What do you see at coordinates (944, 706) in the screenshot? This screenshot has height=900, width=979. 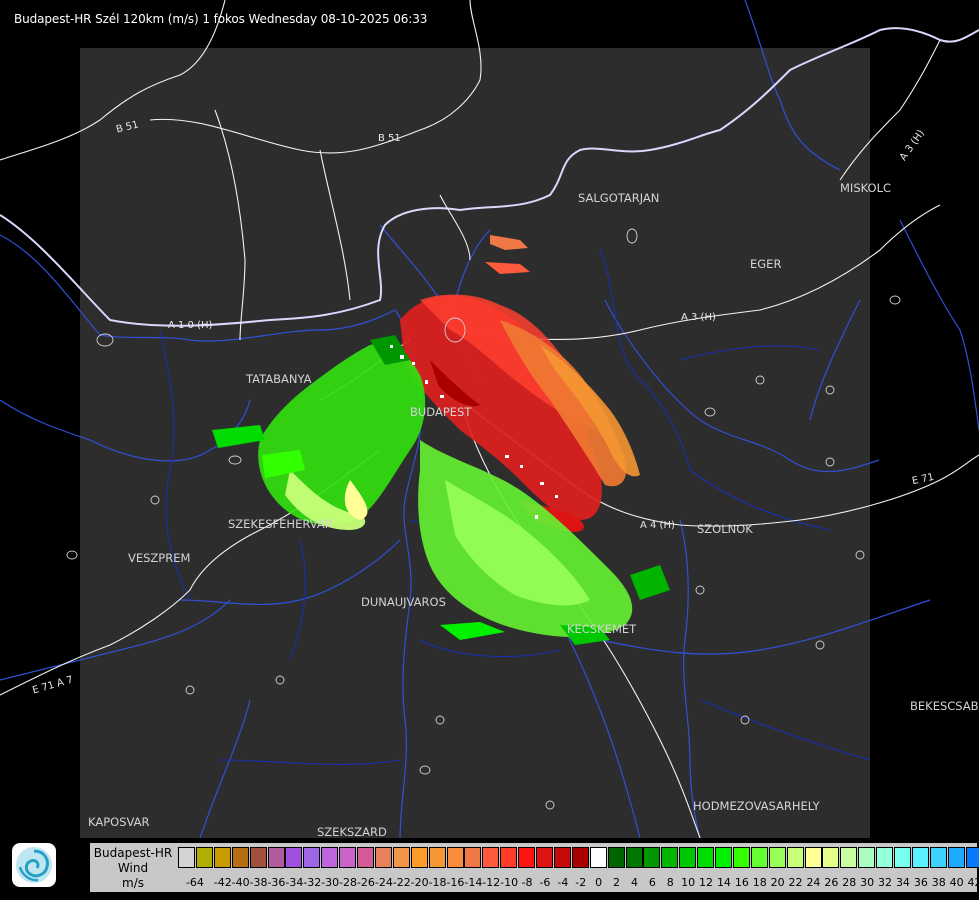 I see `city-label-bekescsaba: BEKESCSABA` at bounding box center [944, 706].